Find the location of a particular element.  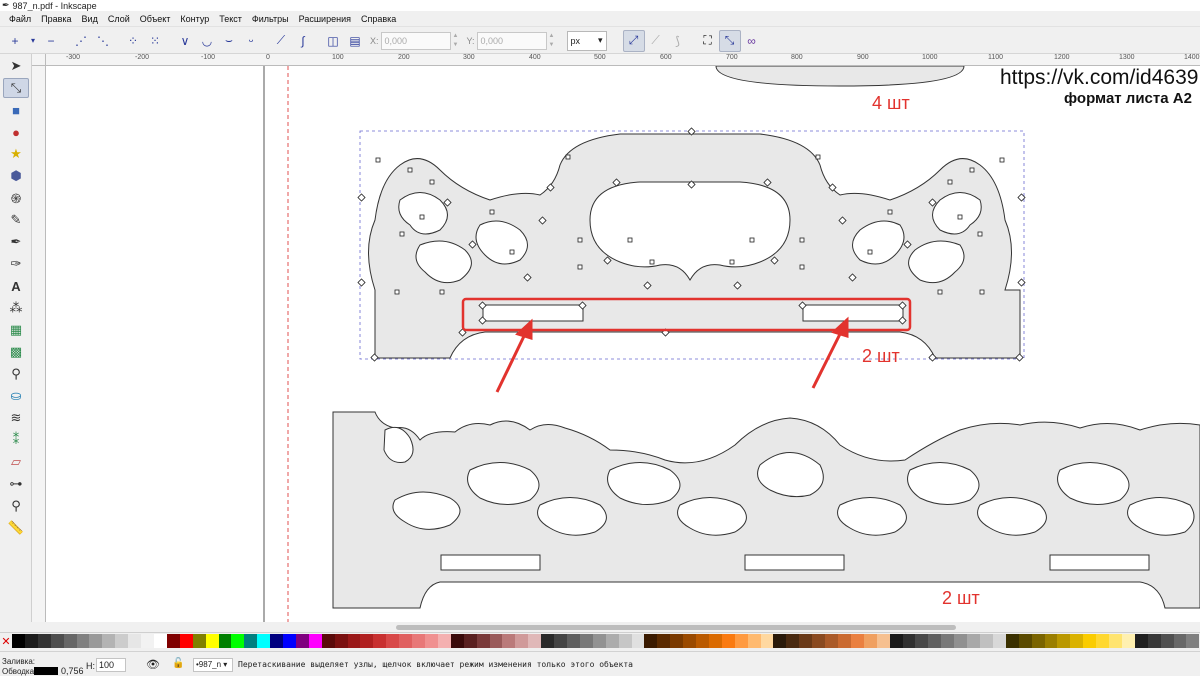

menu-filters: Фильтры is located at coordinates (270, 19).